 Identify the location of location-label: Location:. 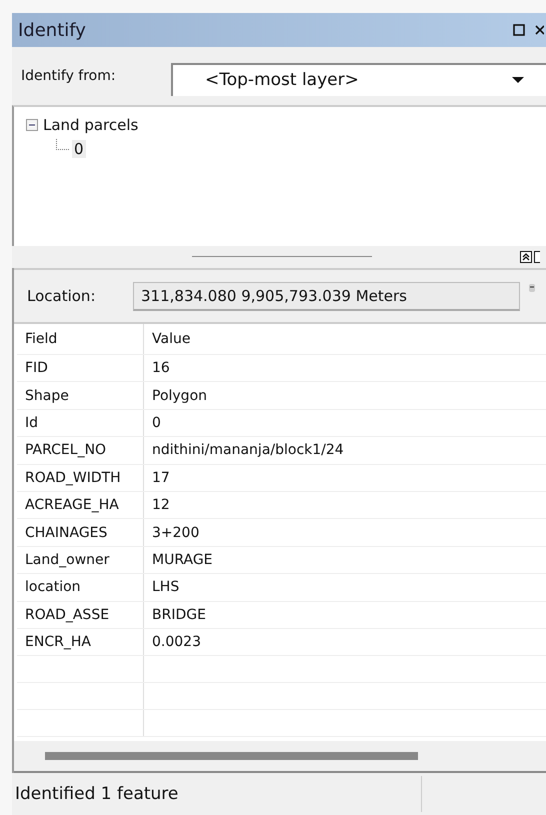
(61, 296).